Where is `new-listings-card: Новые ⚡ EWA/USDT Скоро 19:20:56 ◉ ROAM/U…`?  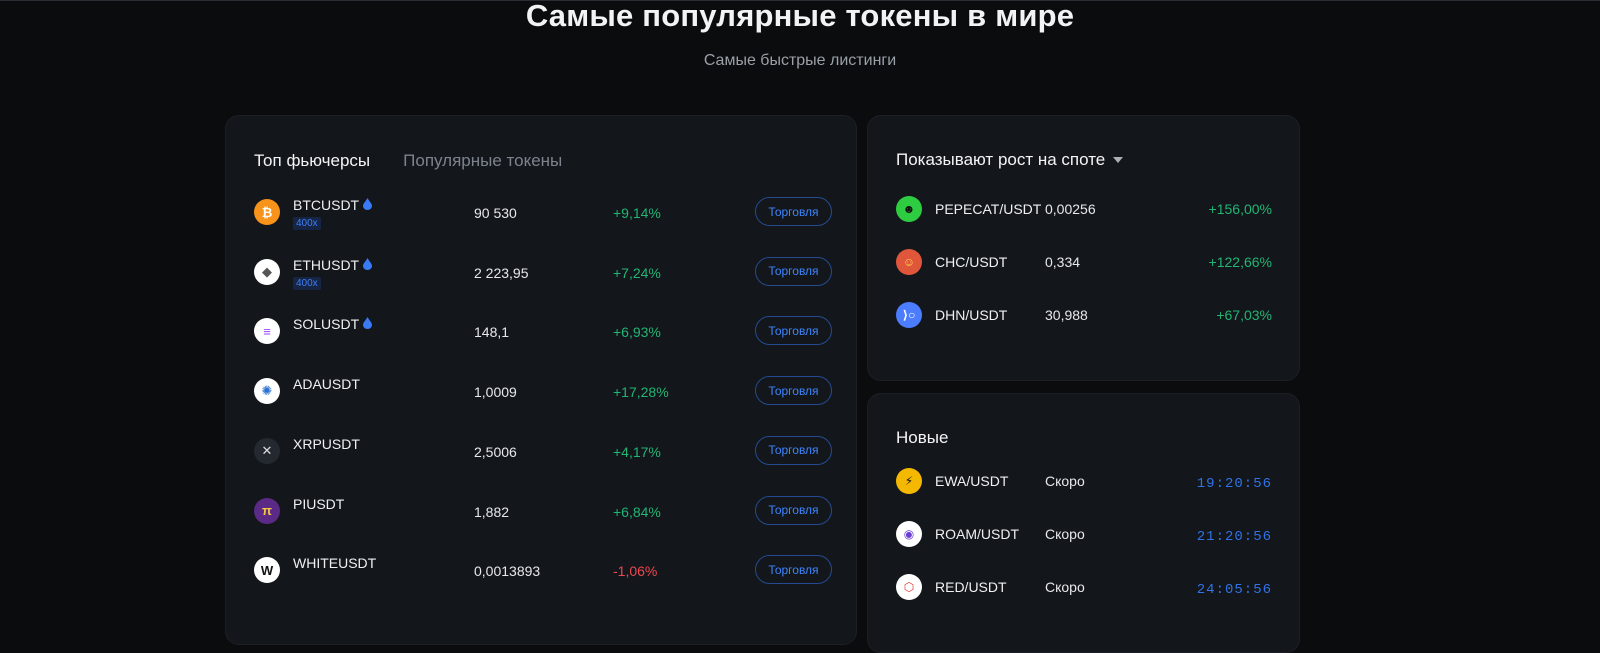
new-listings-card: Новые ⚡ EWA/USDT Скоро 19:20:56 ◉ ROAM/U… is located at coordinates (1083, 523).